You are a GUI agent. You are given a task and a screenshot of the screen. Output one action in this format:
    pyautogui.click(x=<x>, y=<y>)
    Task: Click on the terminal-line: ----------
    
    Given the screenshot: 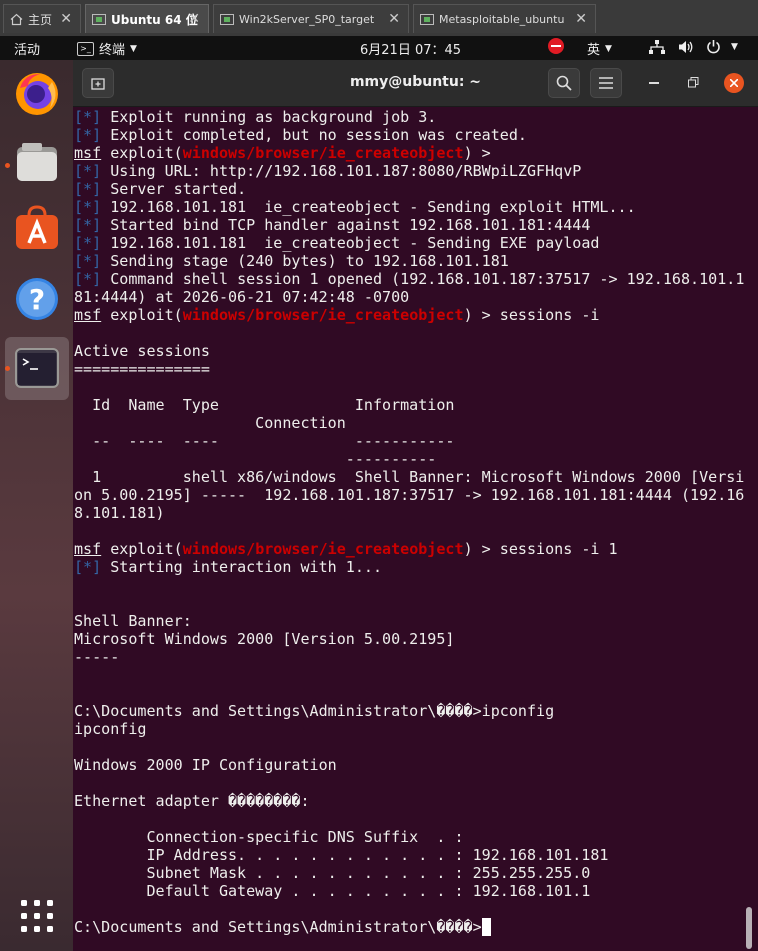 What is the action you would take?
    pyautogui.click(x=409, y=459)
    